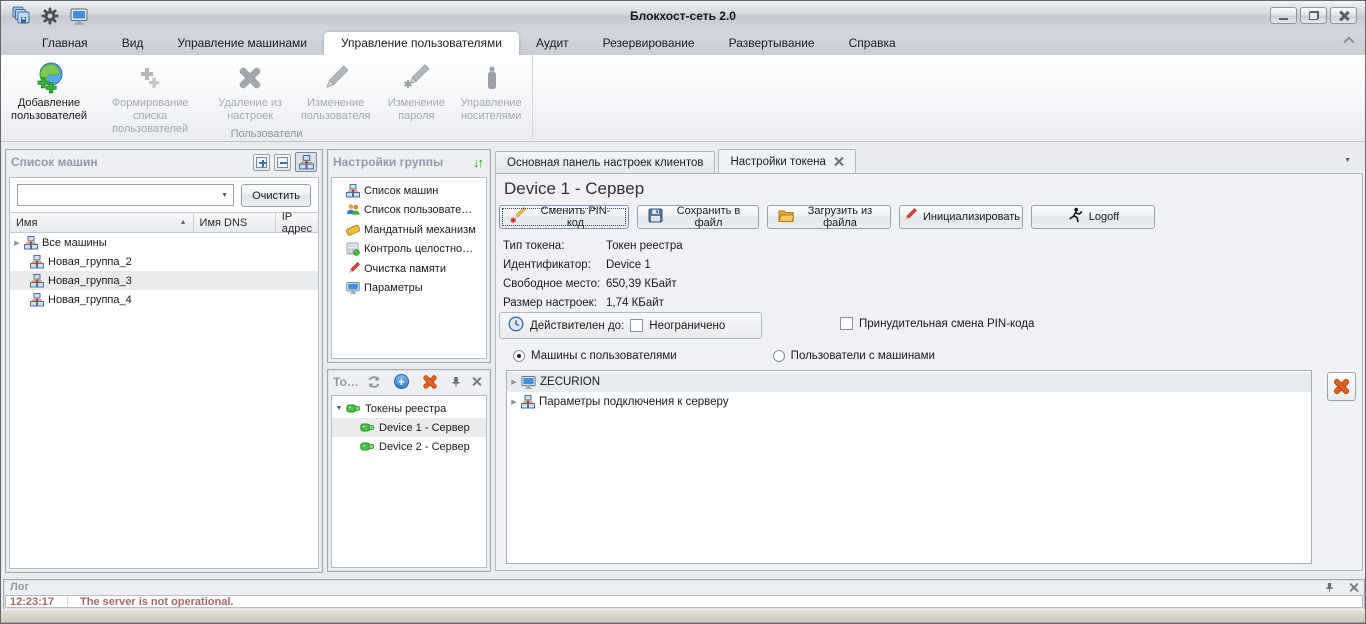 The width and height of the screenshot is (1366, 624). Describe the element at coordinates (164, 242) in the screenshot. I see `machine-row: ▶ Все машины` at that location.